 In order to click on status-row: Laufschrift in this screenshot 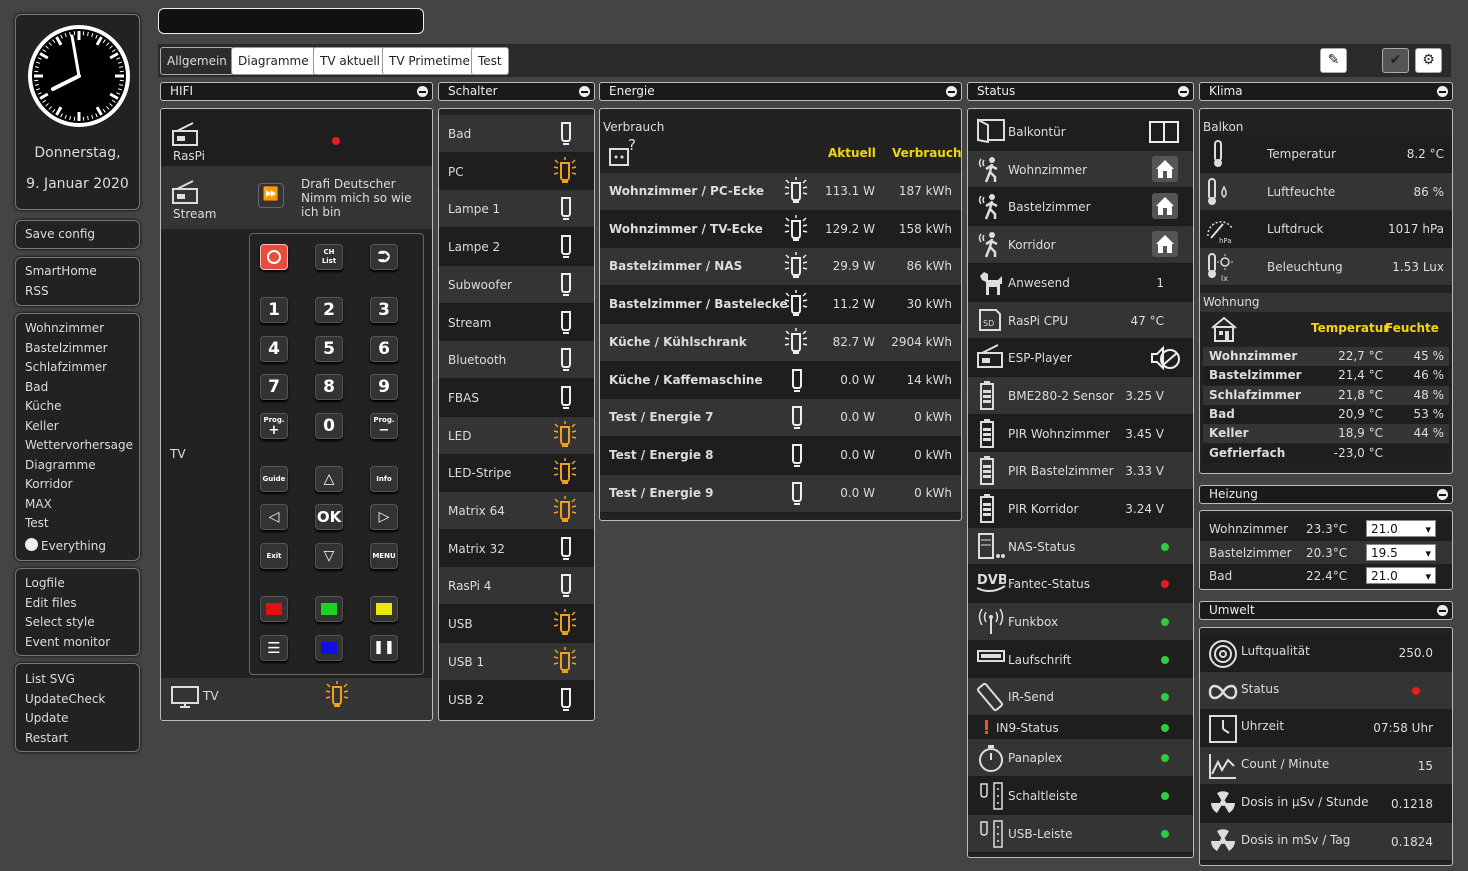, I will do `click(1080, 659)`.